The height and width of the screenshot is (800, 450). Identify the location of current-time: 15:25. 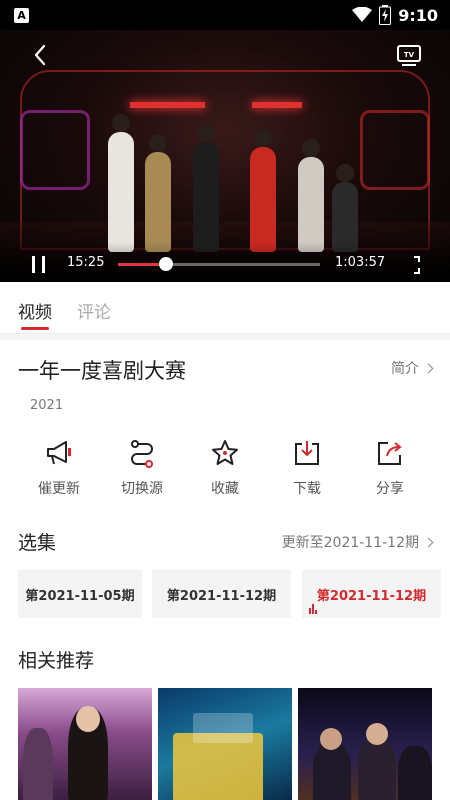
(86, 262).